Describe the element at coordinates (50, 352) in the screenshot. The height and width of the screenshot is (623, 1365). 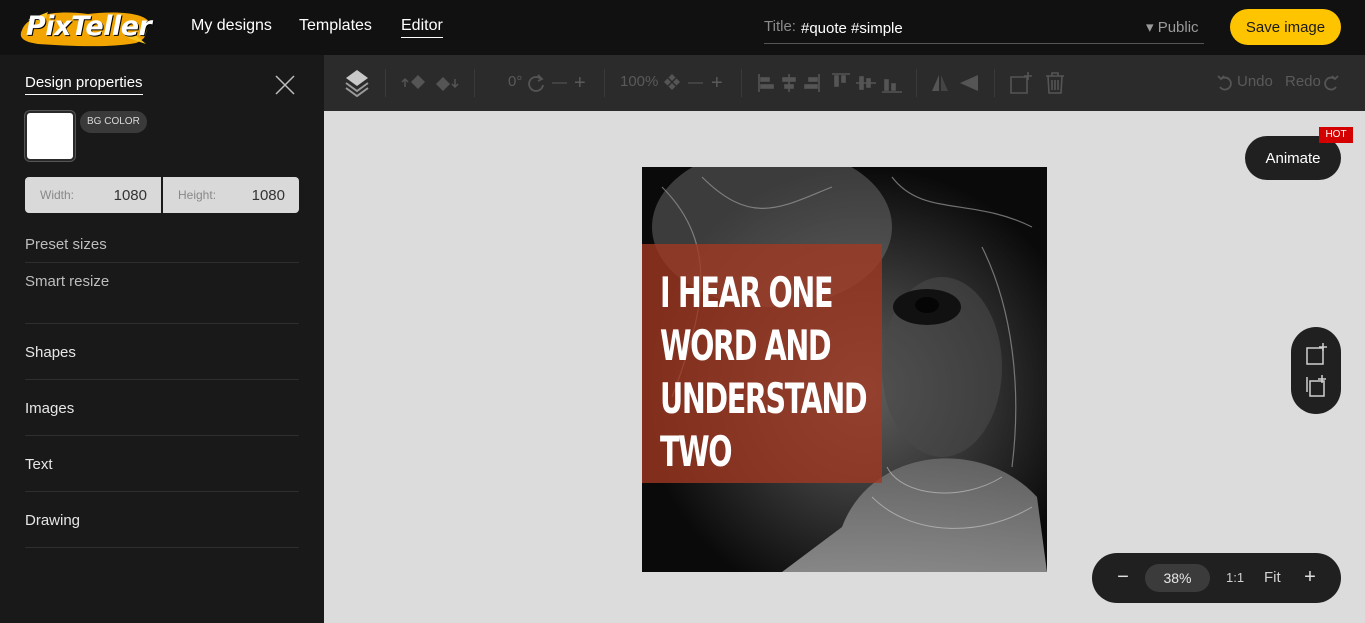
I see `section-shapes: Shapes` at that location.